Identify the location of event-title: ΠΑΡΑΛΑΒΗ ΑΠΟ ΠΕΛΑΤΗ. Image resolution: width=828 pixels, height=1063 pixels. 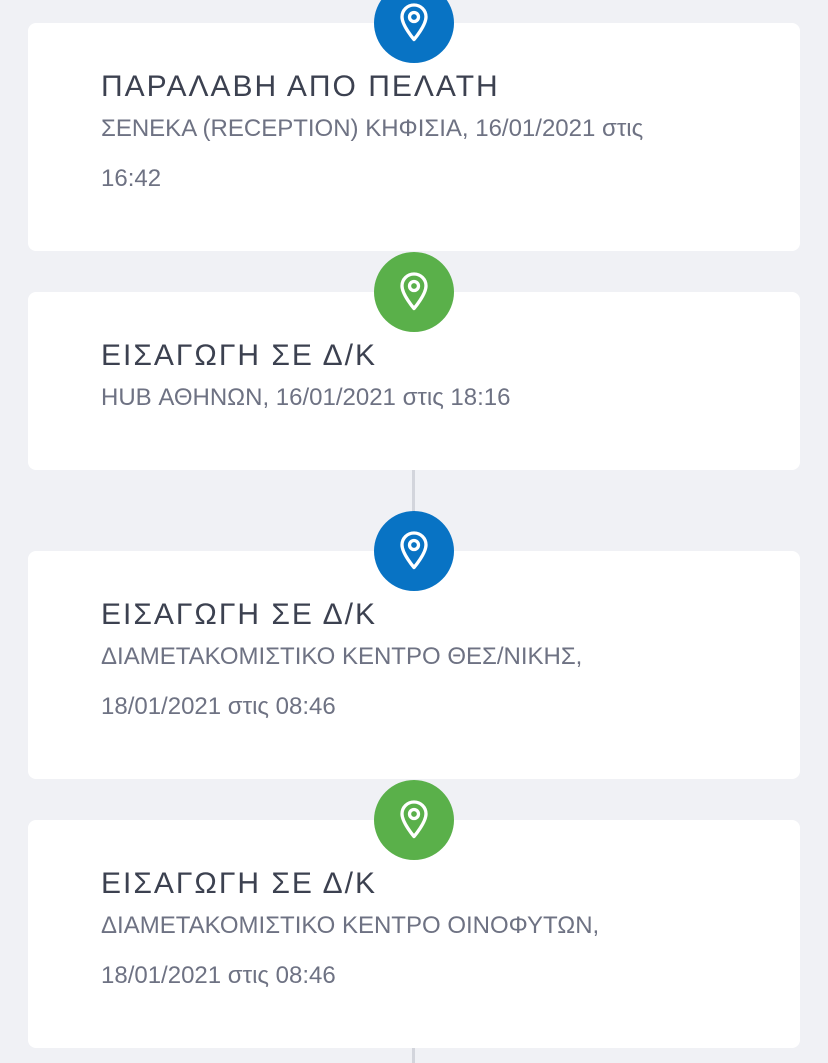
(300, 86).